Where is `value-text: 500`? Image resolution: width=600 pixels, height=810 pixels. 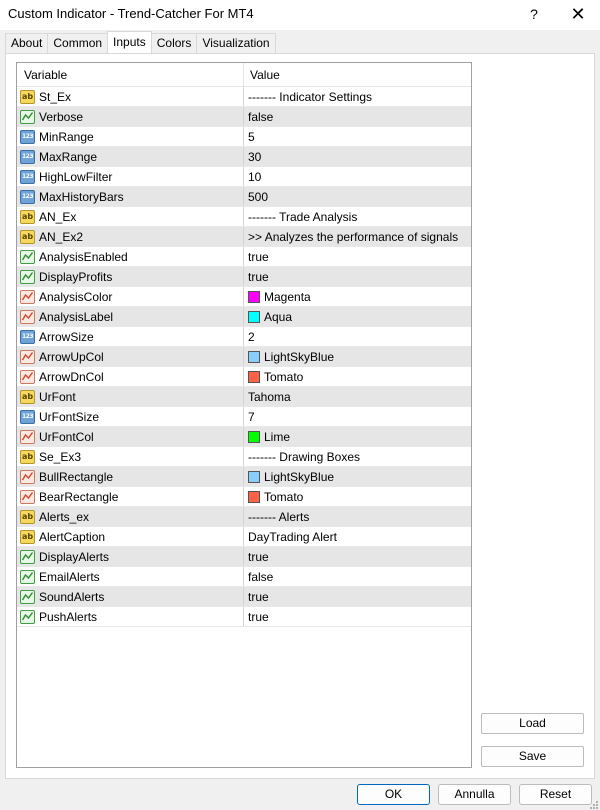
value-text: 500 is located at coordinates (258, 196).